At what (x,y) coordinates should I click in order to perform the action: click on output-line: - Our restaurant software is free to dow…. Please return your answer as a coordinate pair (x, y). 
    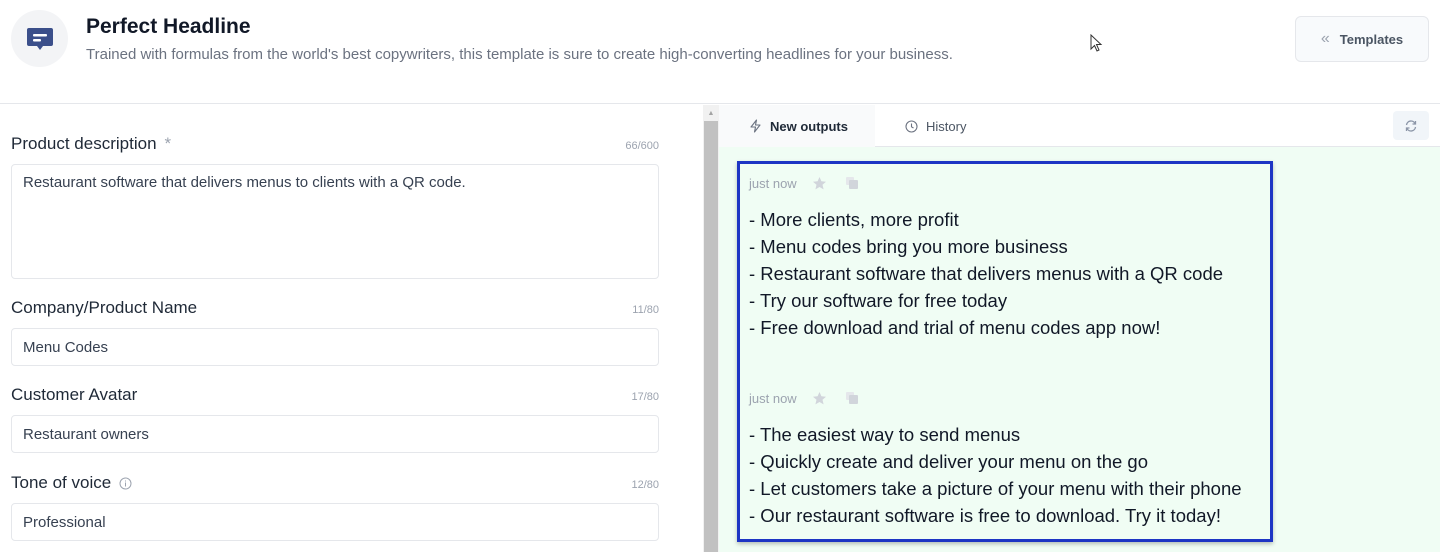
    Looking at the image, I should click on (985, 515).